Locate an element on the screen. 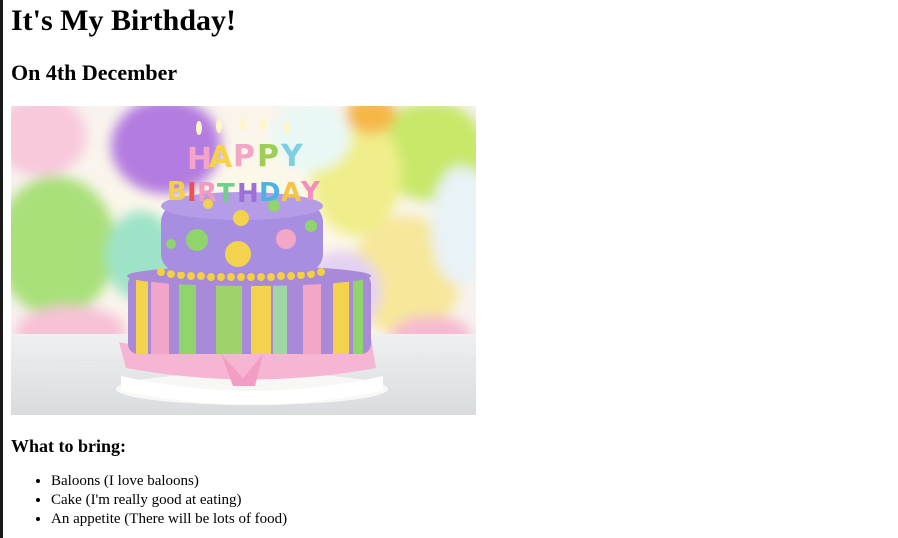 Image resolution: width=898 pixels, height=538 pixels. svg-text: H is located at coordinates (248, 194).